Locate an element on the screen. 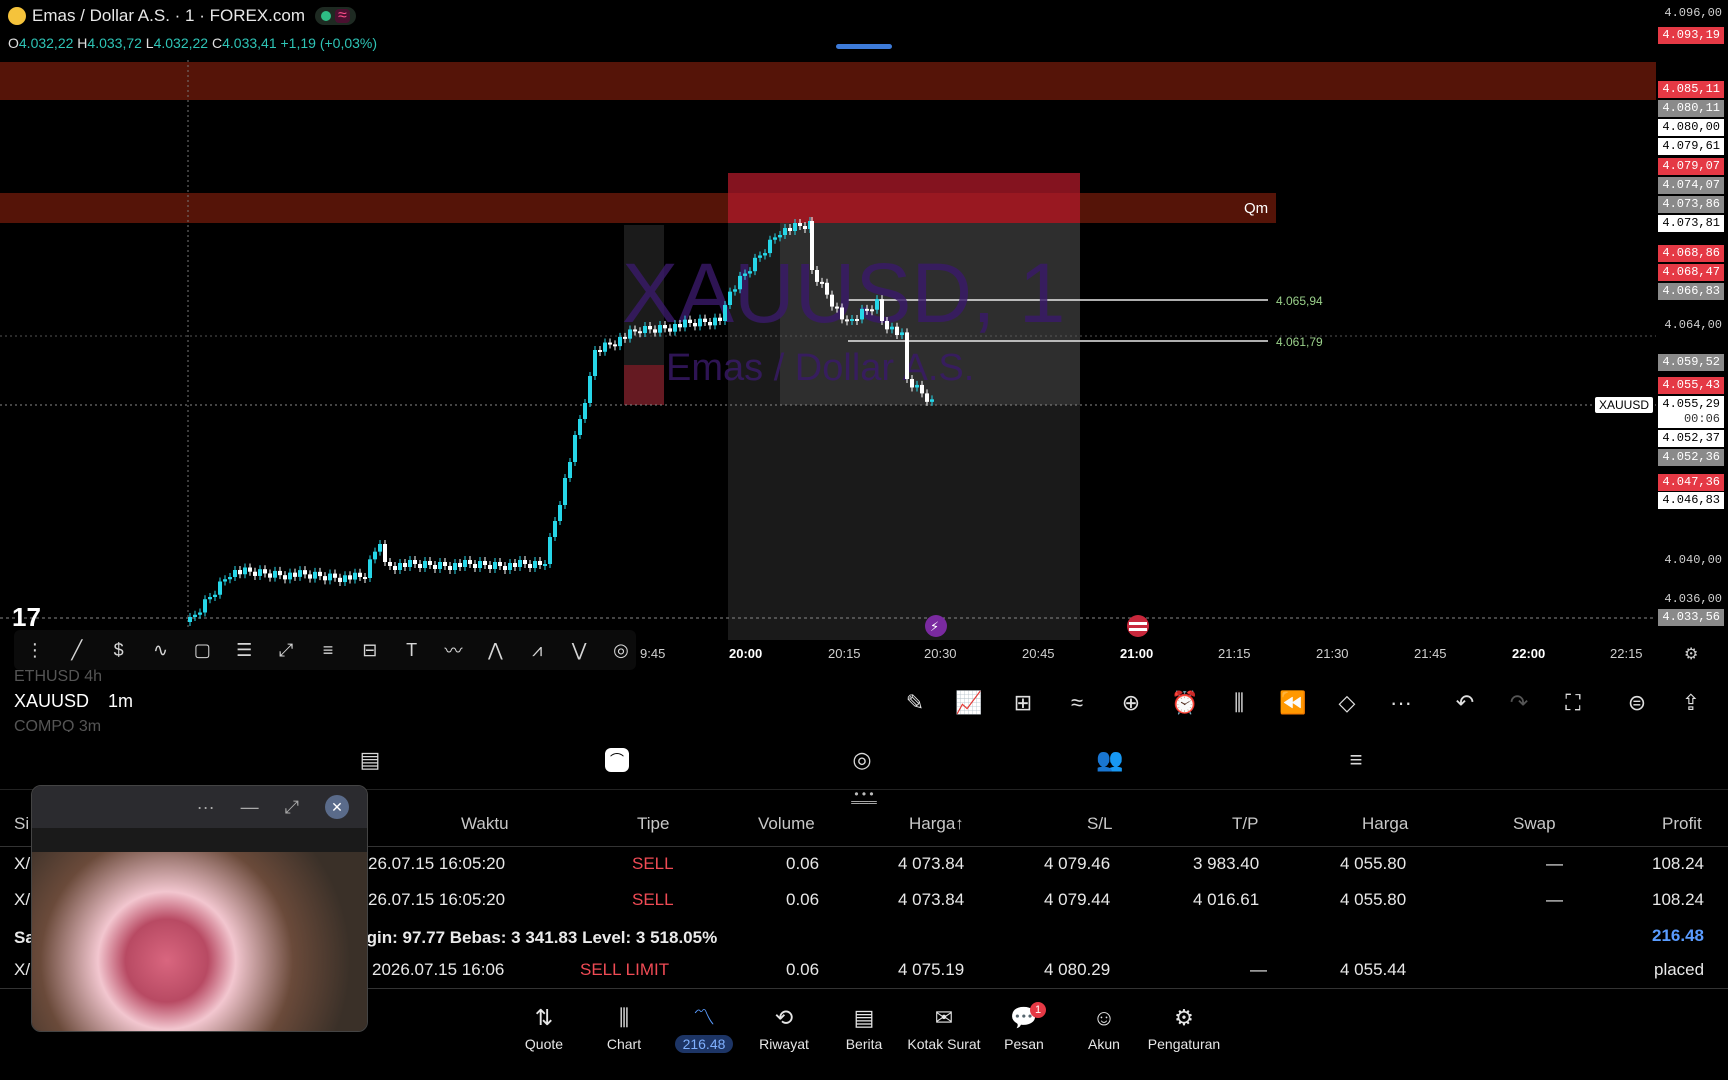 This screenshot has height=1080, width=1728. drawing-toolbar: ⋮ ╱ $ ∿ ▢ ☰ ⤢ ≡ ⊟ T 〰 ⋀ ⩘ ⋁ ◎ is located at coordinates (325, 650).